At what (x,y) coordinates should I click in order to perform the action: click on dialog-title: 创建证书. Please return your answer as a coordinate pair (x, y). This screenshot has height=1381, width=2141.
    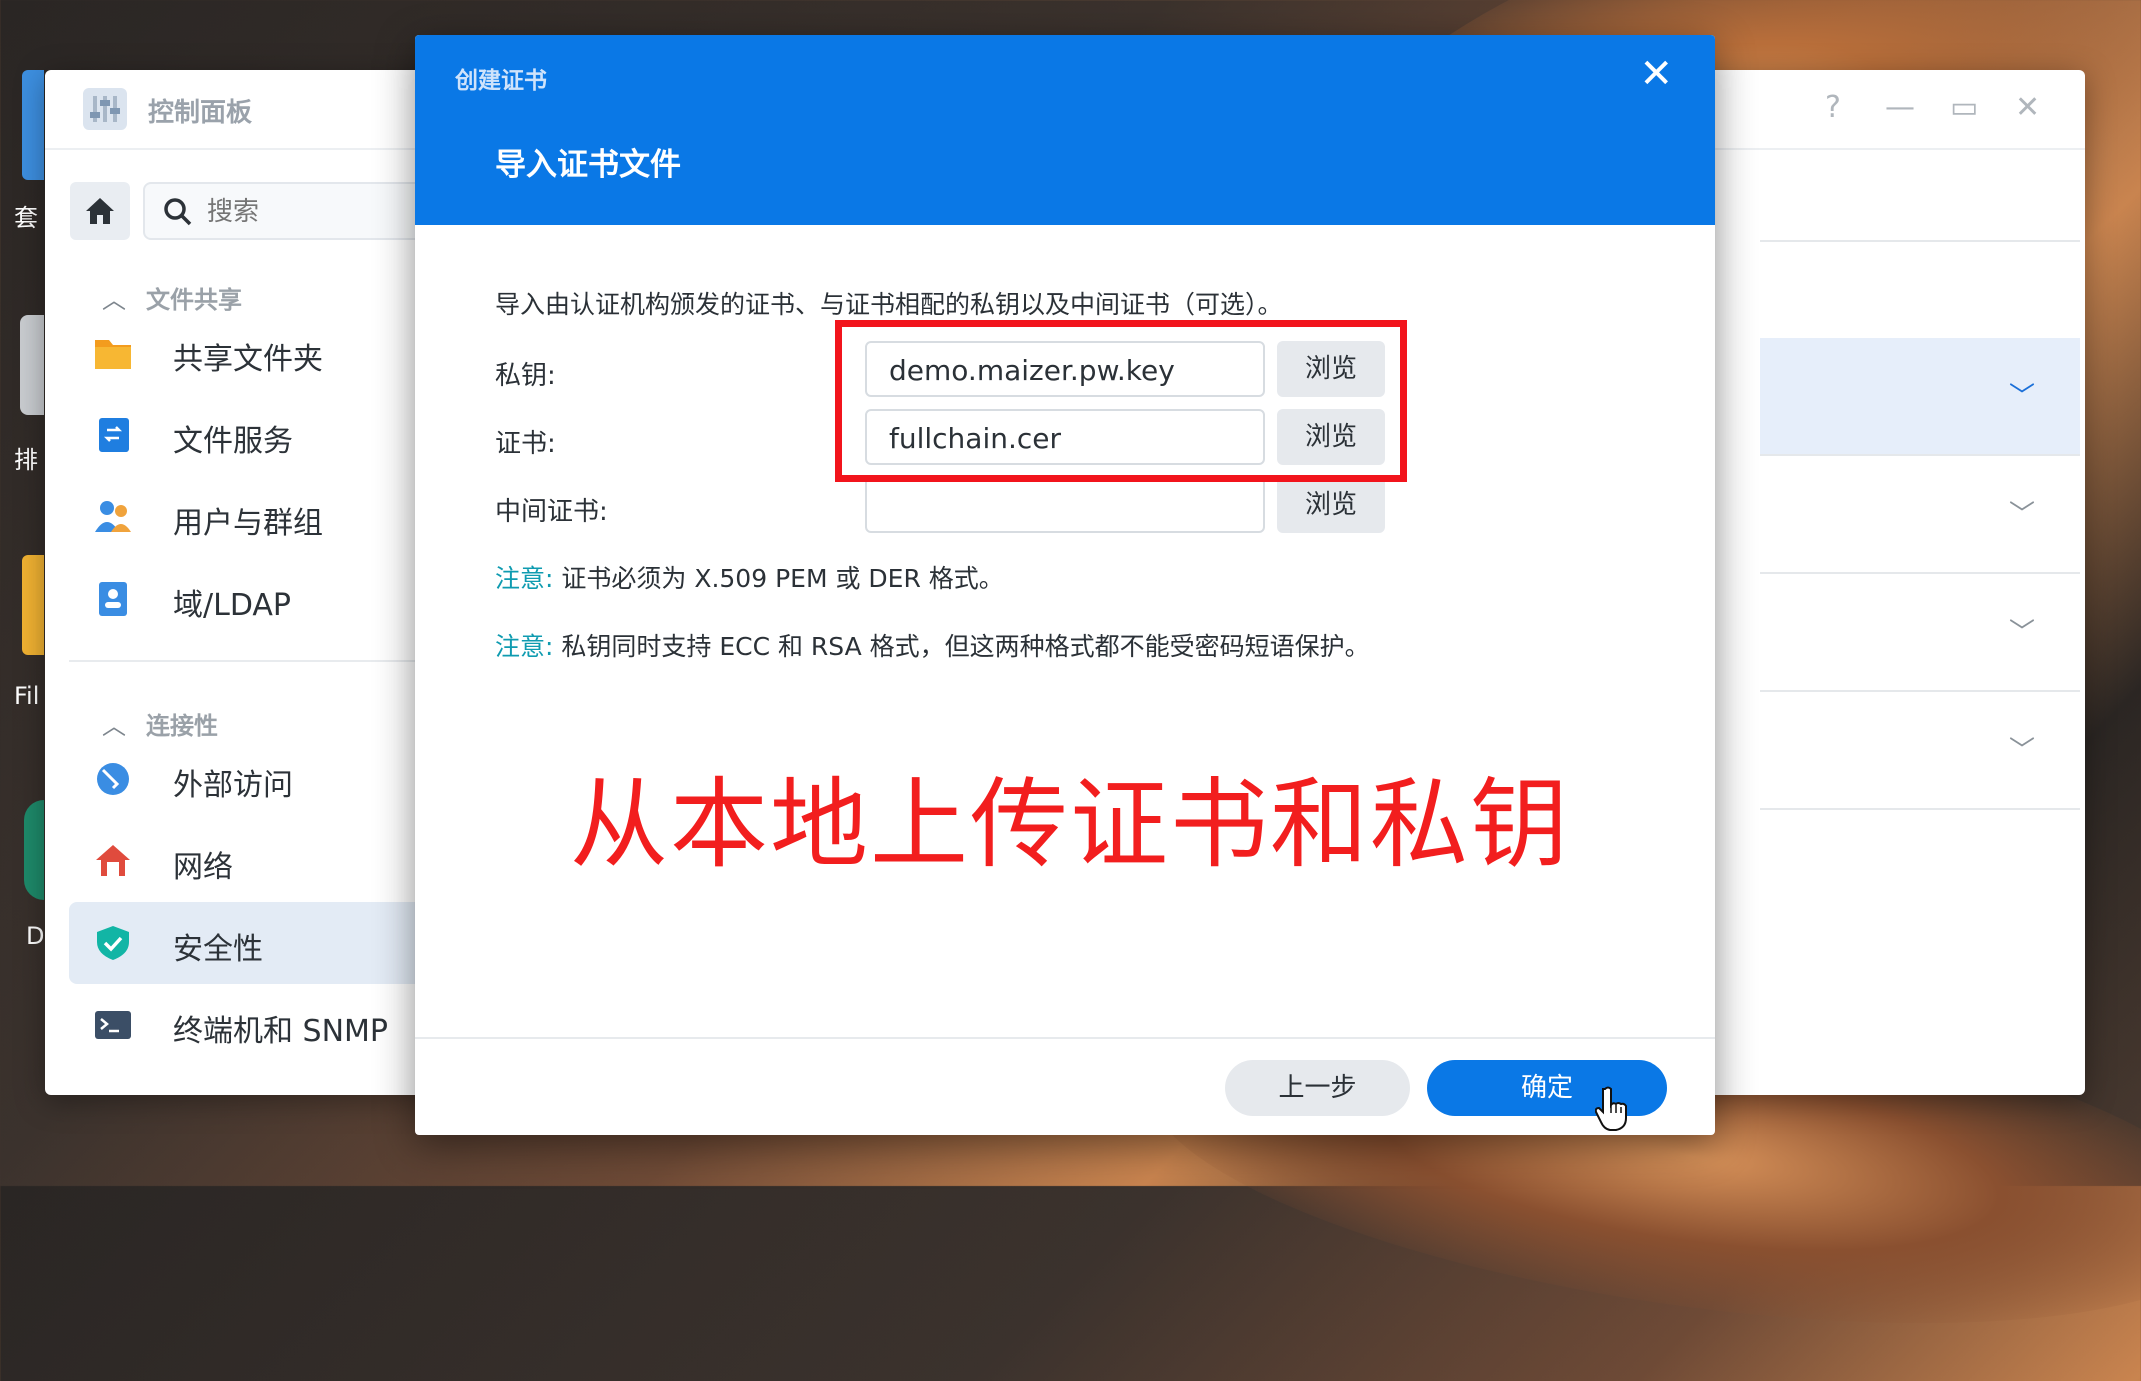
    Looking at the image, I should click on (501, 81).